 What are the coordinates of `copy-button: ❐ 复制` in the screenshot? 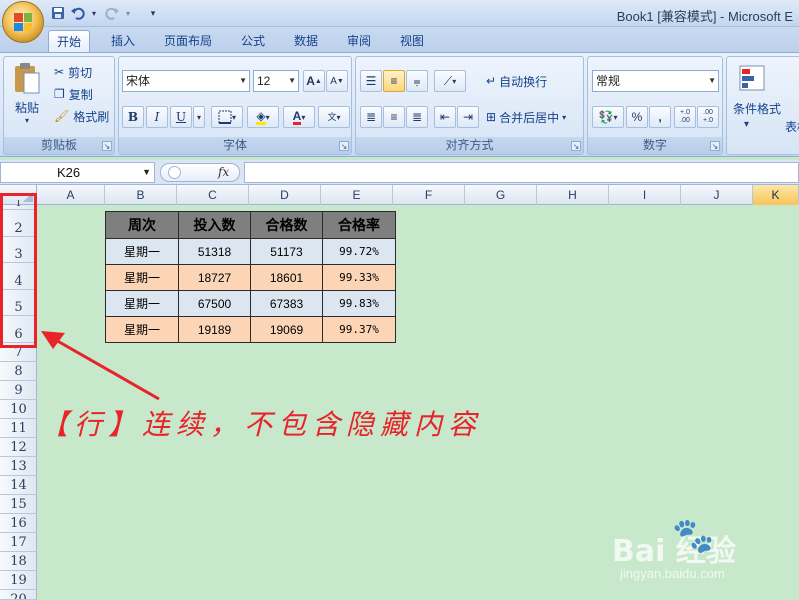 It's located at (73, 94).